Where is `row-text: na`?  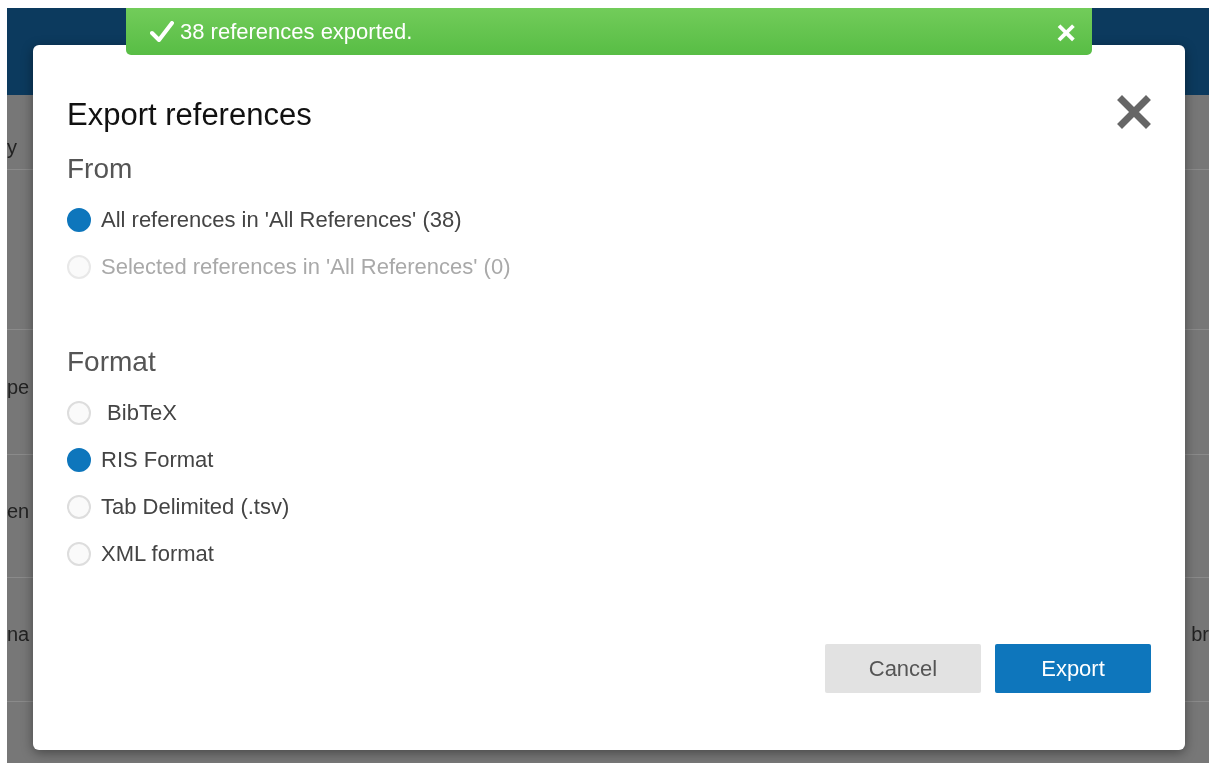
row-text: na is located at coordinates (18, 634).